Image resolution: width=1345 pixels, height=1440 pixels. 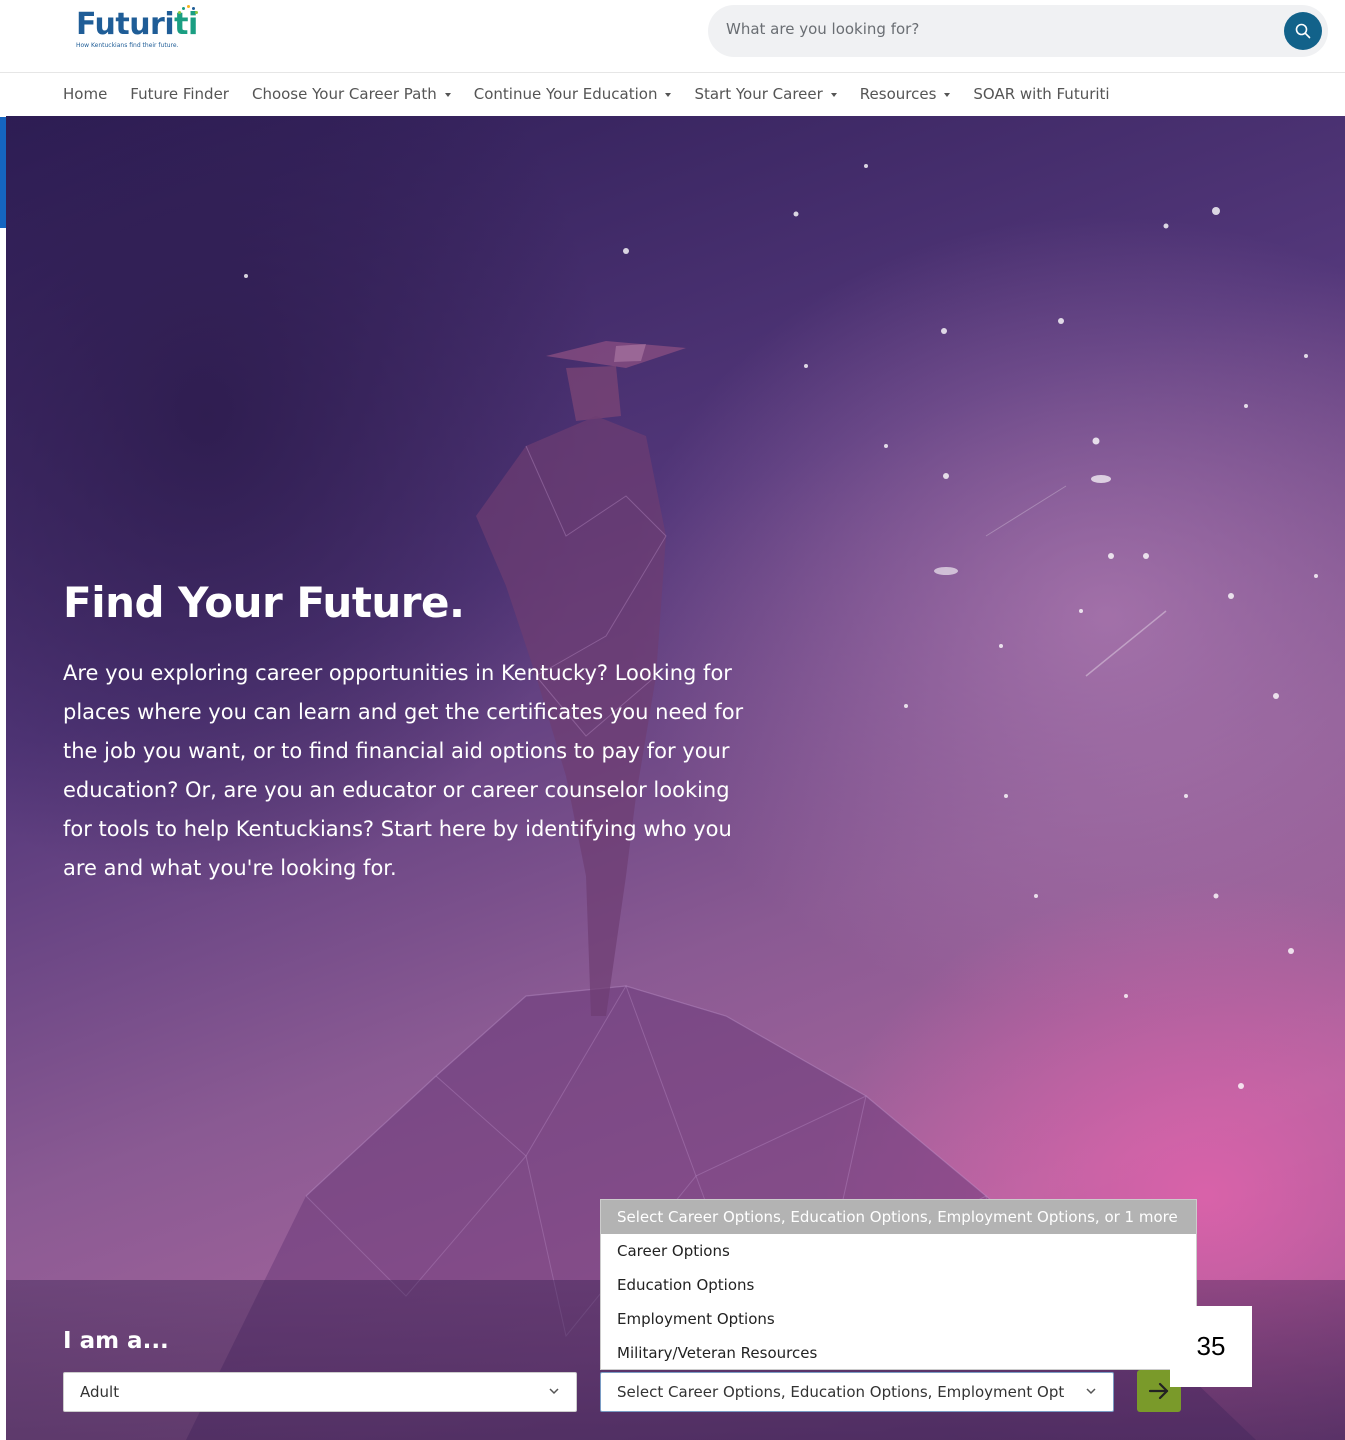 I want to click on nav-item-home: Home, so click(x=85, y=94).